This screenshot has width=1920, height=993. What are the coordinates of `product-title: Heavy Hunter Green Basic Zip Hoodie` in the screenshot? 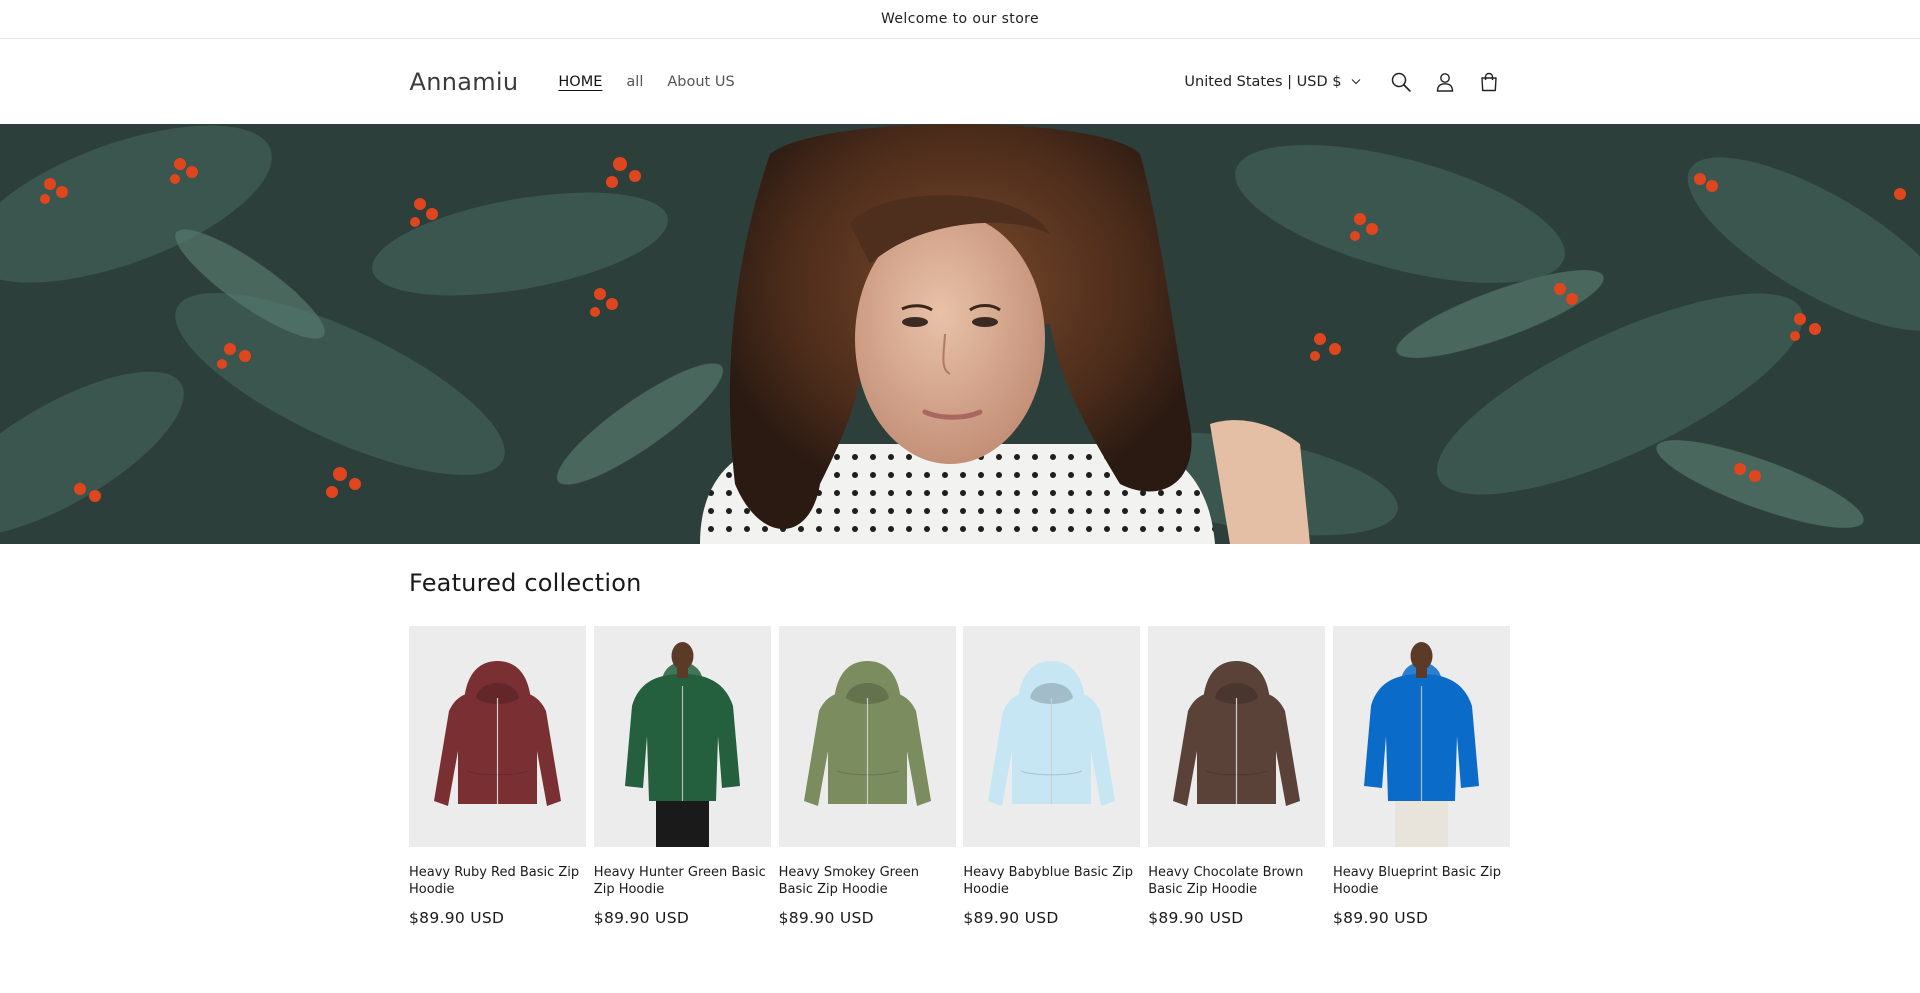 It's located at (682, 881).